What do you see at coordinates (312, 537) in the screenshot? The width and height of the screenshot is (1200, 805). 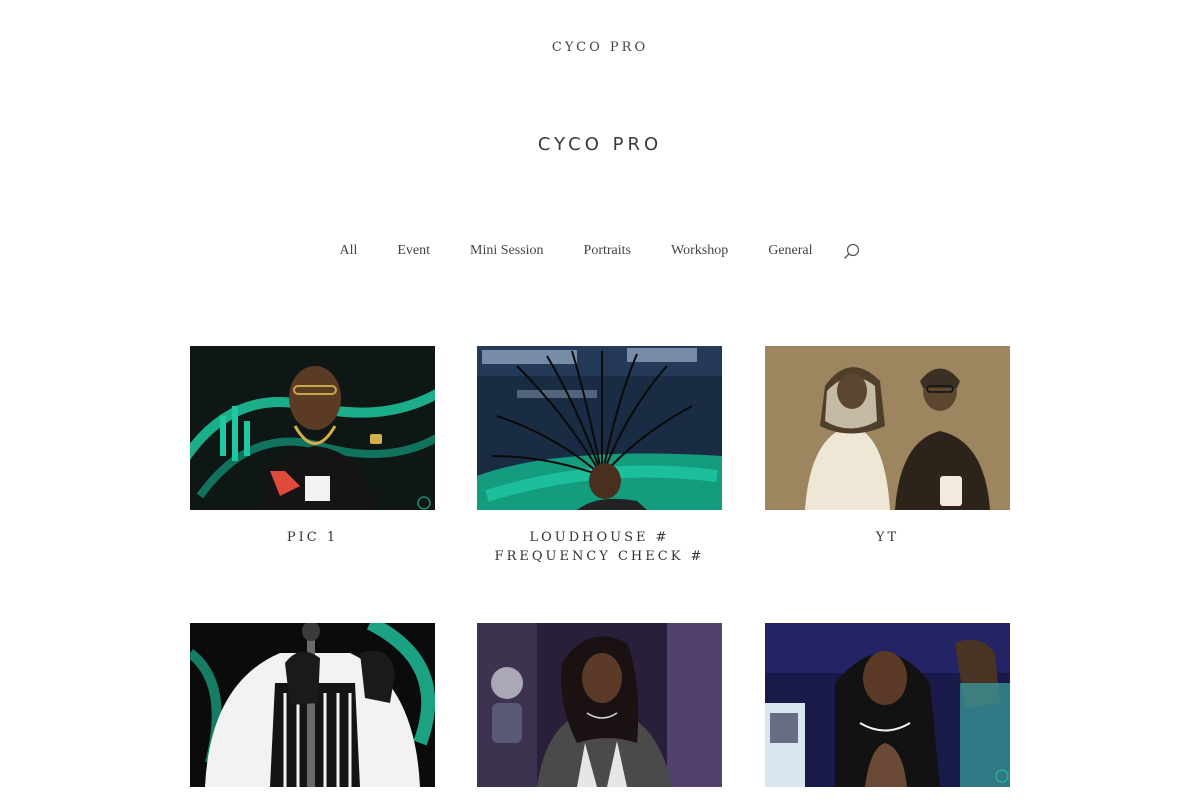 I see `gallery-card-title: PIC 1` at bounding box center [312, 537].